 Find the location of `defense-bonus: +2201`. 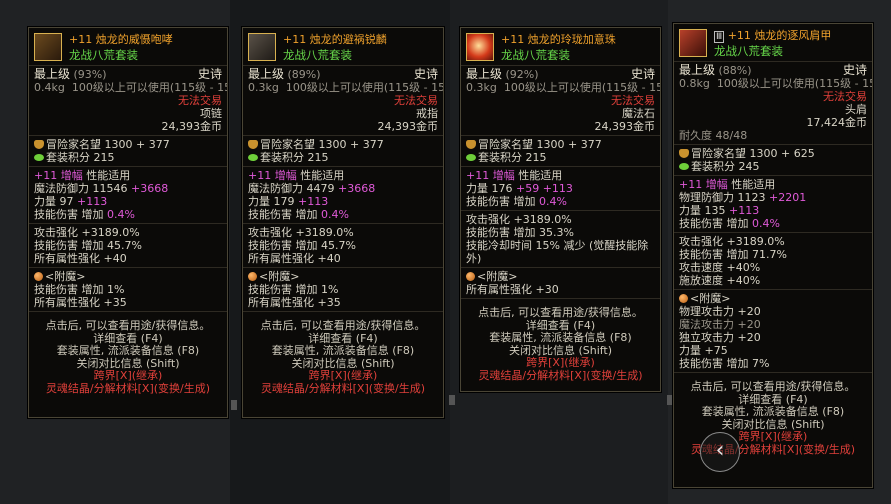

defense-bonus: +2201 is located at coordinates (788, 197).